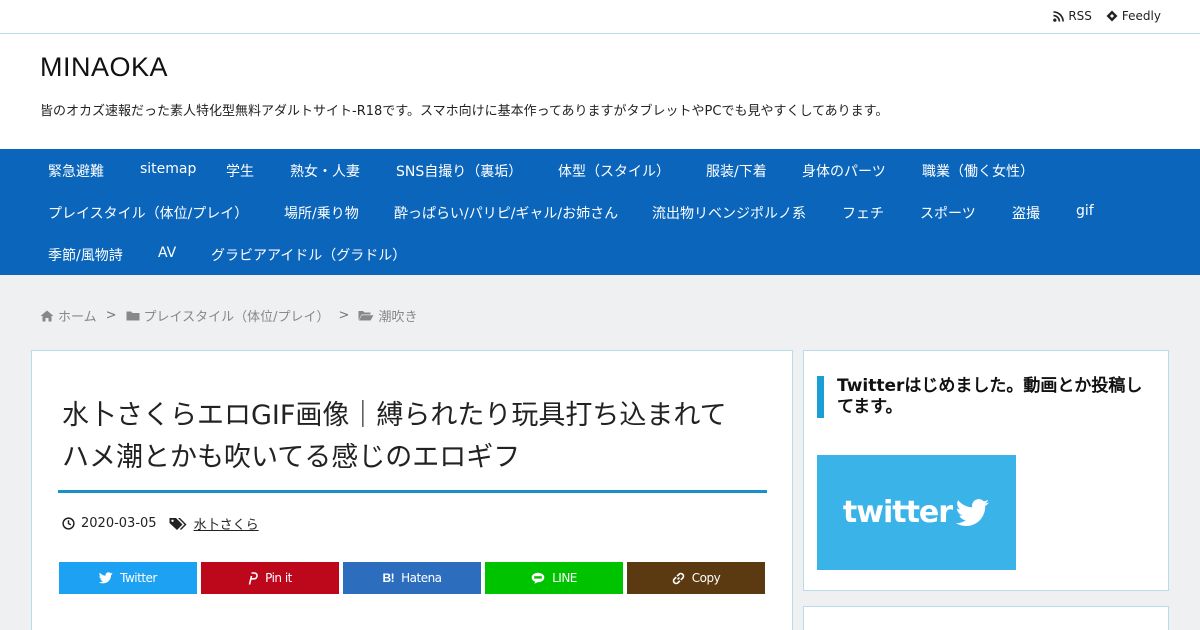 This screenshot has height=630, width=1200. I want to click on share-pinterest-button: Pin it, so click(270, 578).